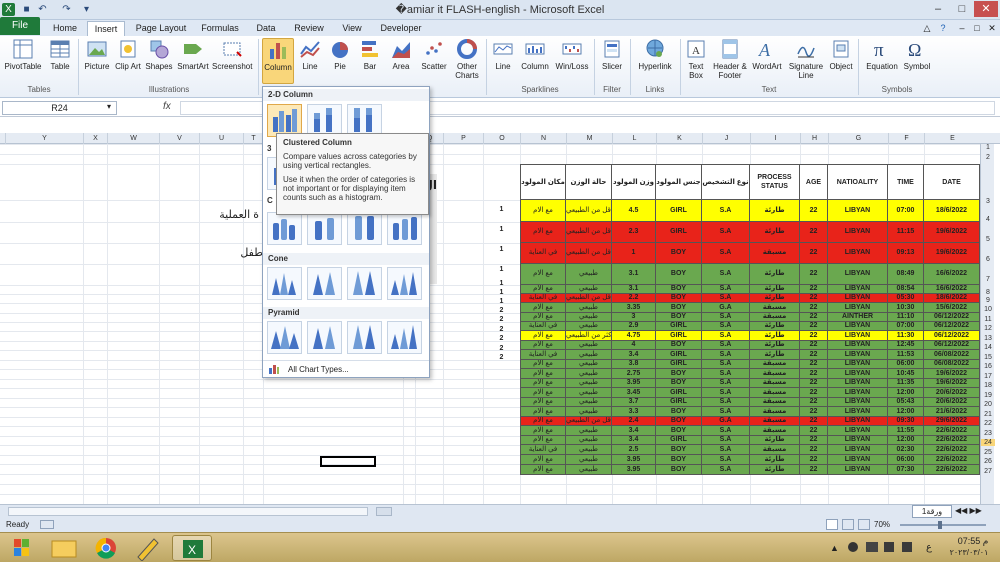 The image size is (1000, 562). I want to click on sheet-tab-1: ورقة1, so click(932, 511).